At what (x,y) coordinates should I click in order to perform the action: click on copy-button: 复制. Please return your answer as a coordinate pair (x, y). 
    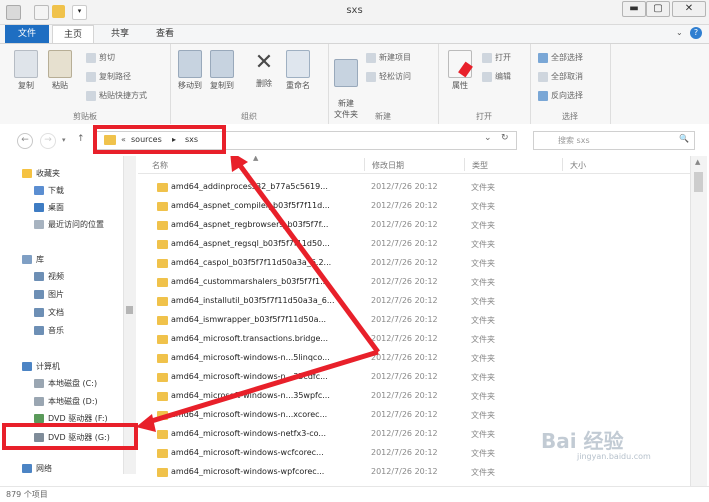
    Looking at the image, I should click on (26, 70).